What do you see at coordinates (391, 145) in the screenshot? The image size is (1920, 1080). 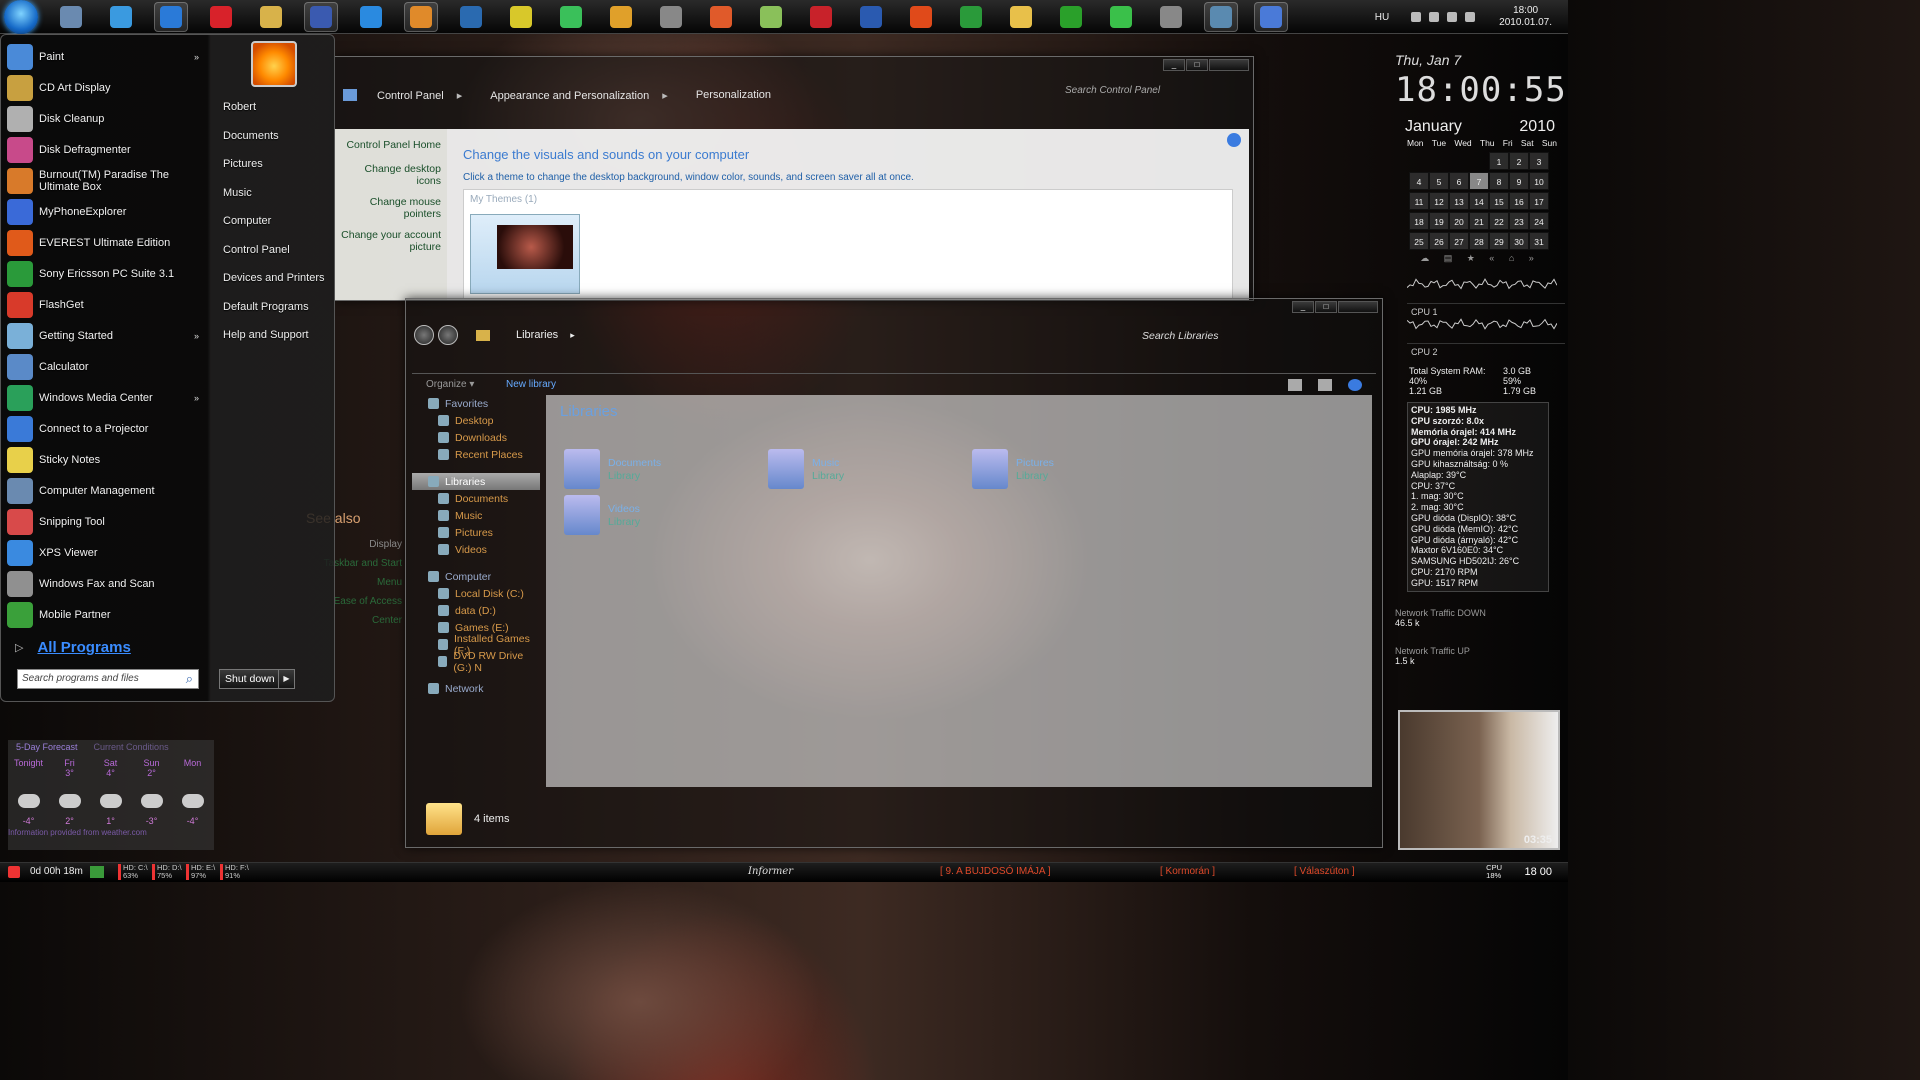 I see `link-control-panel-home: Control Panel Home` at bounding box center [391, 145].